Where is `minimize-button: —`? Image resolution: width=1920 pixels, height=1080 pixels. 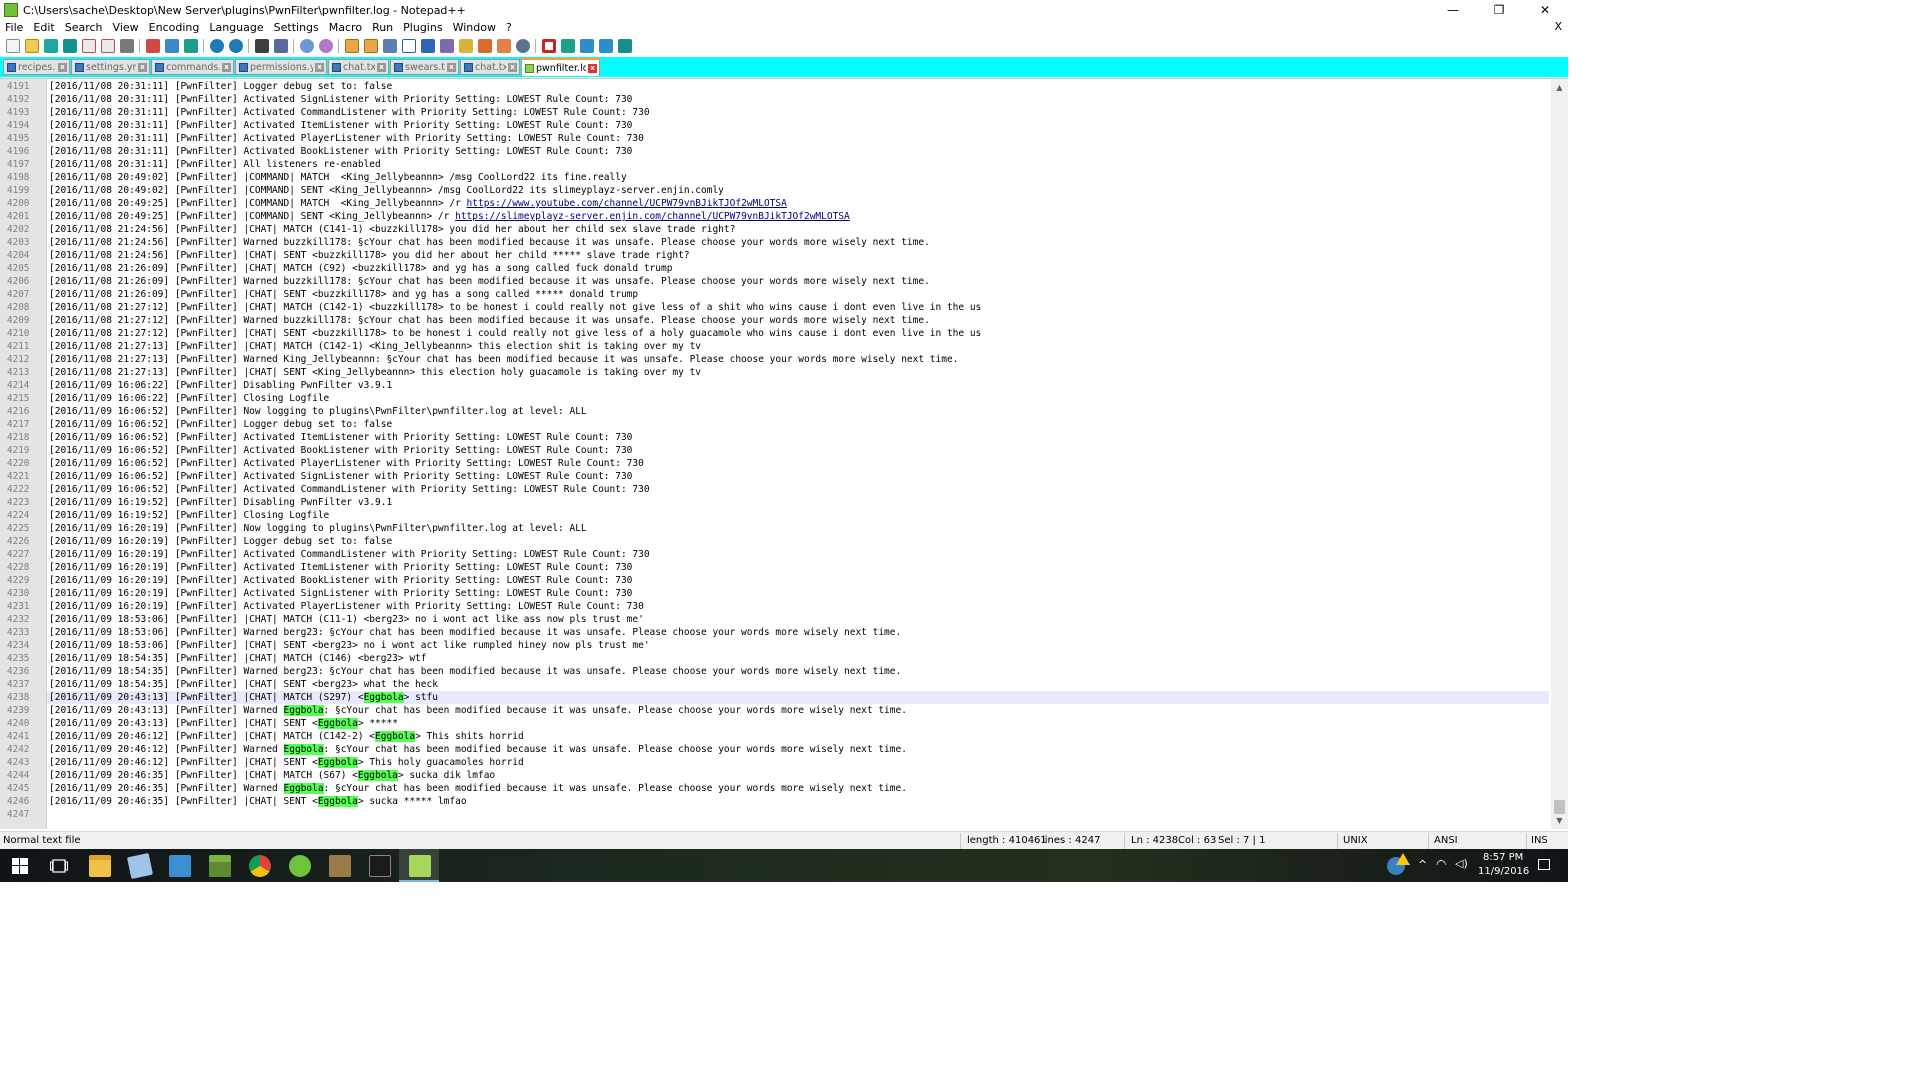
minimize-button: — is located at coordinates (1453, 10).